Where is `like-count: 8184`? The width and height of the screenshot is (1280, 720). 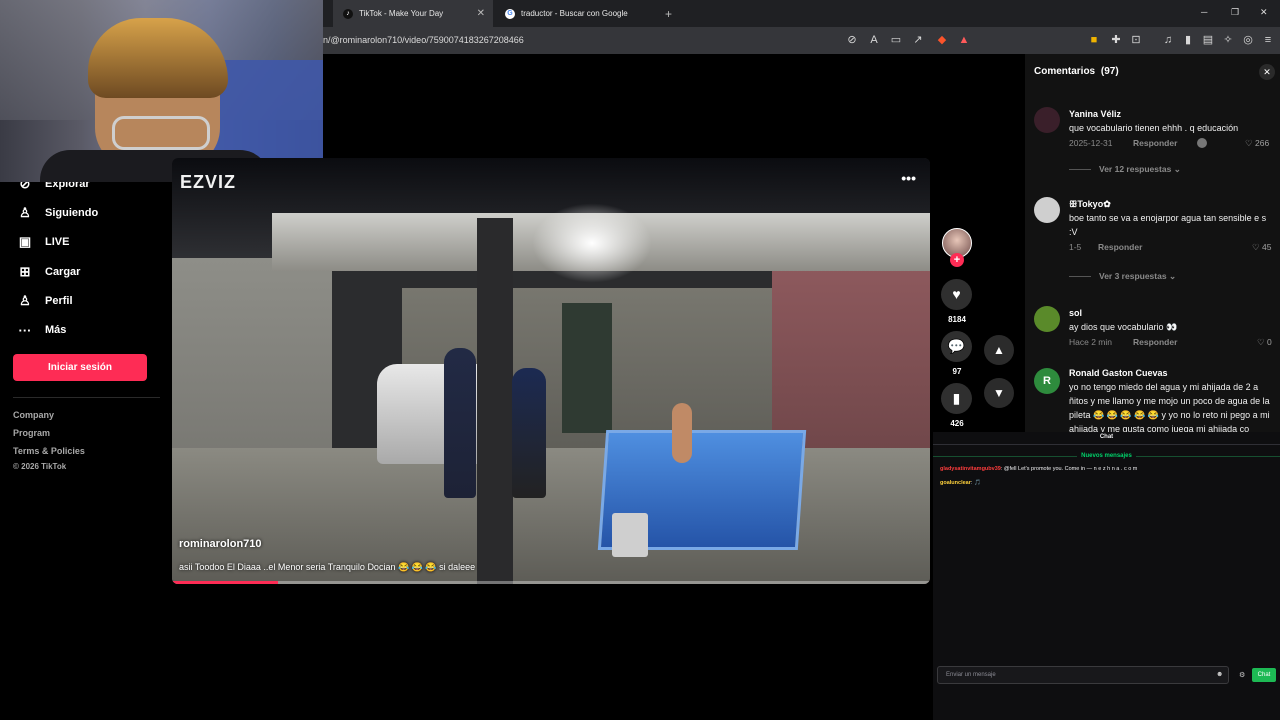 like-count: 8184 is located at coordinates (957, 319).